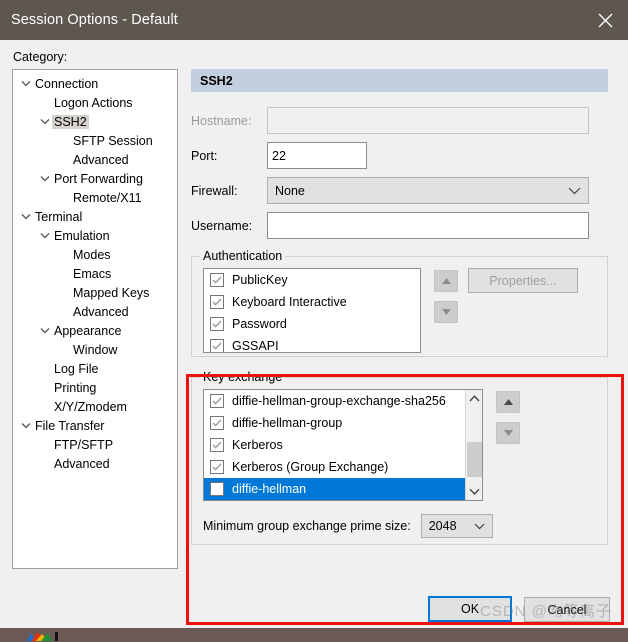 The width and height of the screenshot is (628, 642). I want to click on firewall-row: Firewall: None, so click(390, 190).